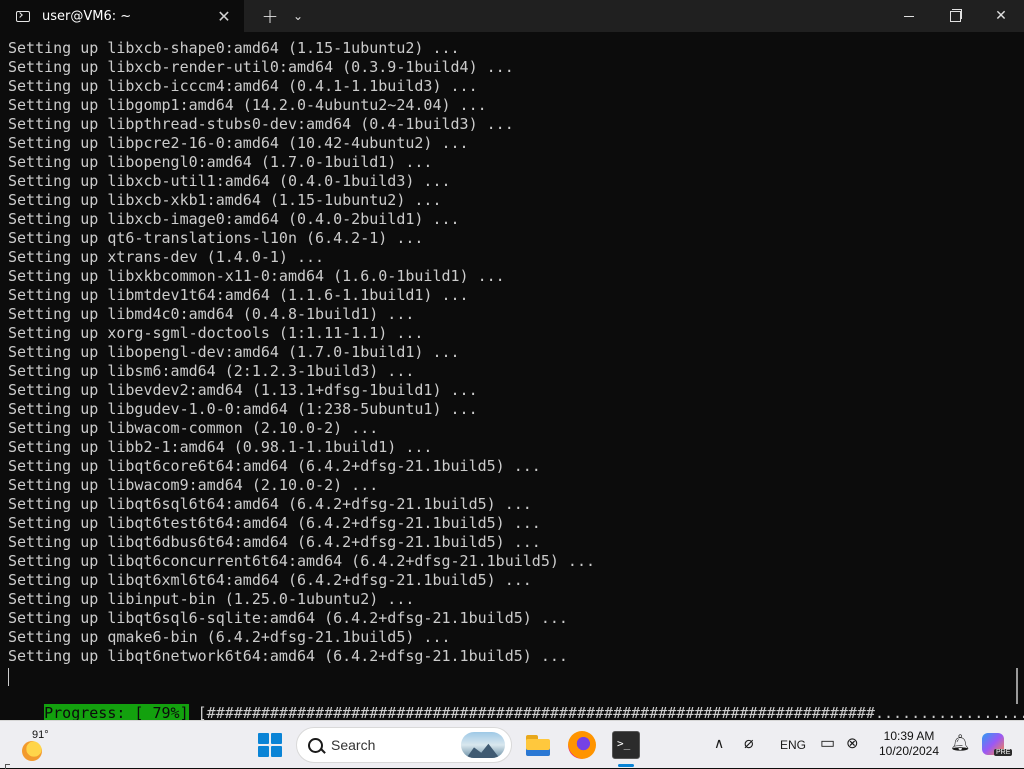 The height and width of the screenshot is (769, 1024). Describe the element at coordinates (1003, 752) in the screenshot. I see `copilot-preview-badge: PRE` at that location.